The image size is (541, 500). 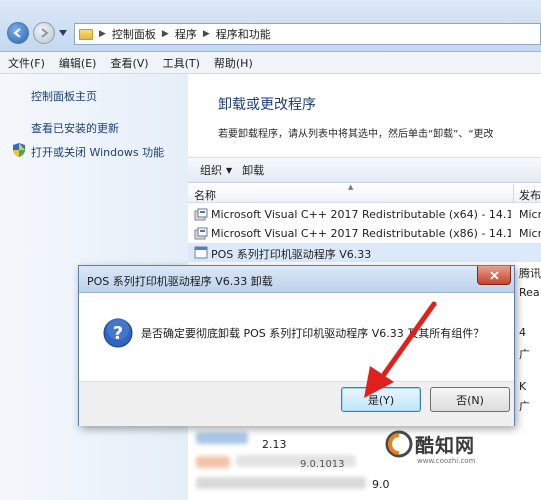 I want to click on organize-button: 组织, so click(x=211, y=170).